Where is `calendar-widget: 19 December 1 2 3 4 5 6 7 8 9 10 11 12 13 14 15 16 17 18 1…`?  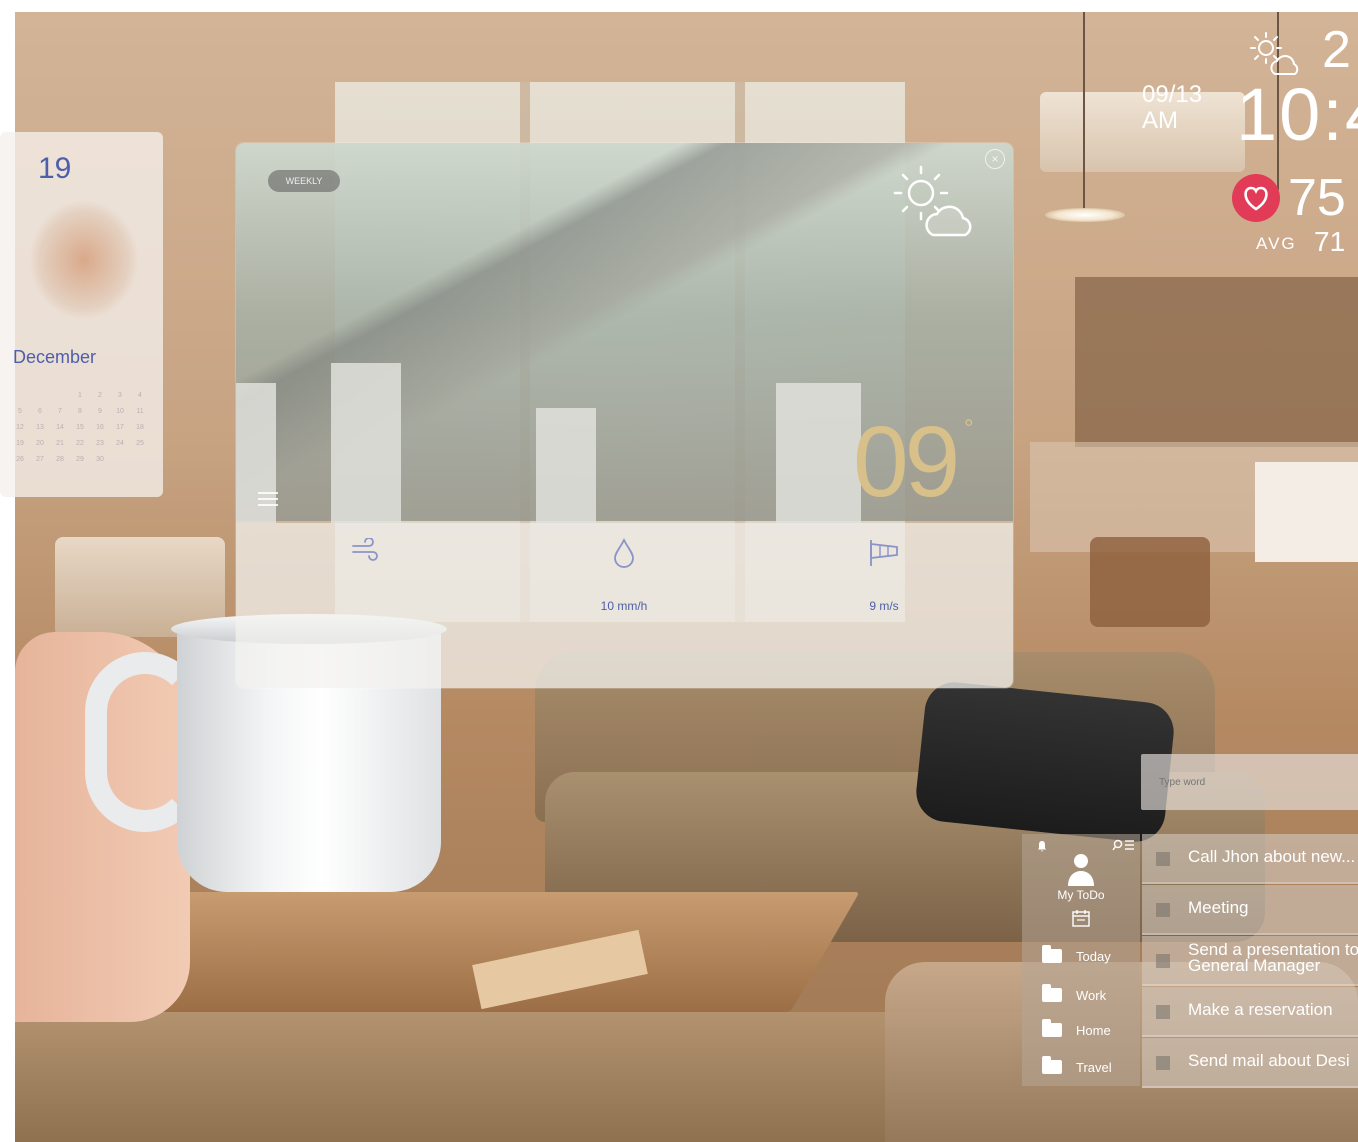 calendar-widget: 19 December 1 2 3 4 5 6 7 8 9 10 11 12 13 14 15 16 17 18 1… is located at coordinates (81, 314).